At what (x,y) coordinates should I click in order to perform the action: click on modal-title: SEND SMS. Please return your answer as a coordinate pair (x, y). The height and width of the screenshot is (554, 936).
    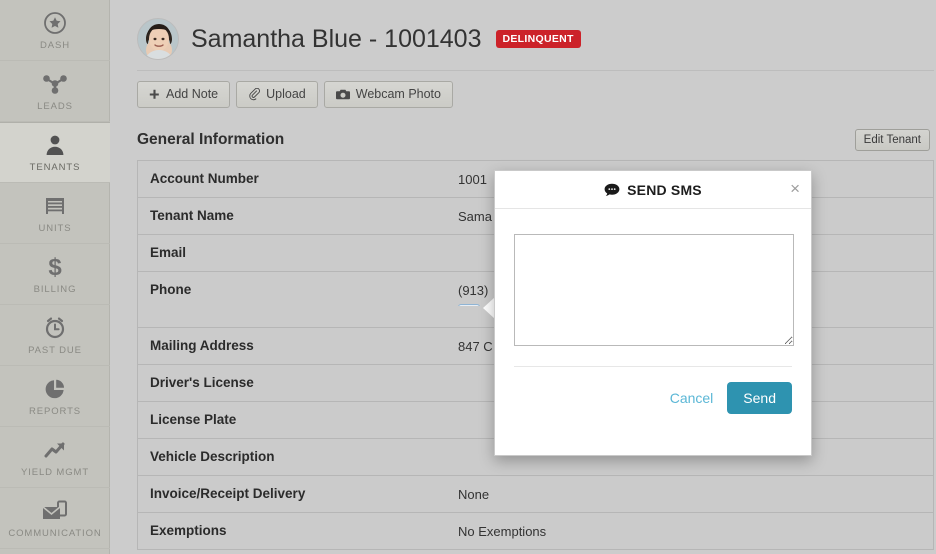
    Looking at the image, I should click on (653, 190).